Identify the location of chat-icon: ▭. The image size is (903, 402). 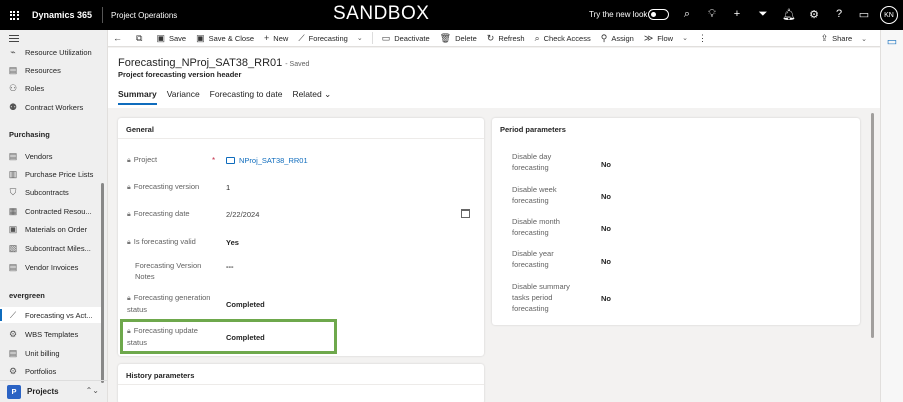
(864, 14).